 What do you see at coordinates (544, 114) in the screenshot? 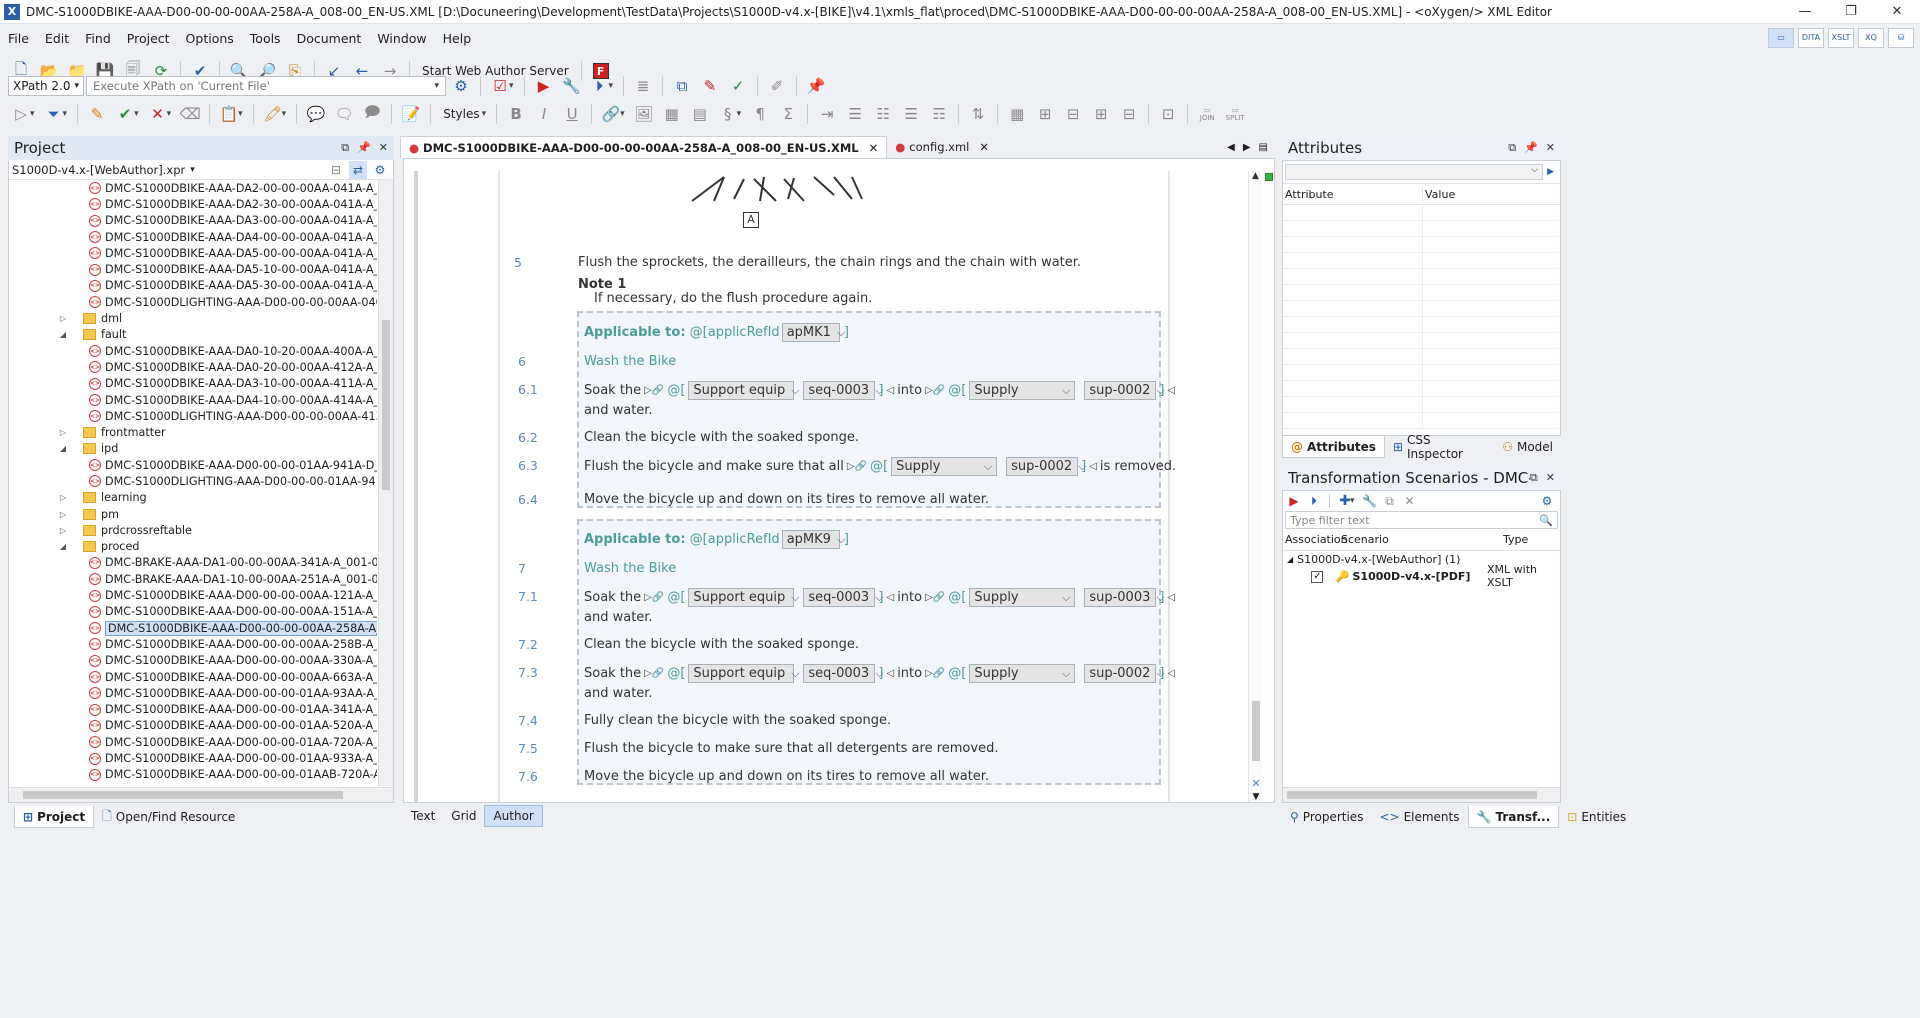
I see `italic-icon: I` at bounding box center [544, 114].